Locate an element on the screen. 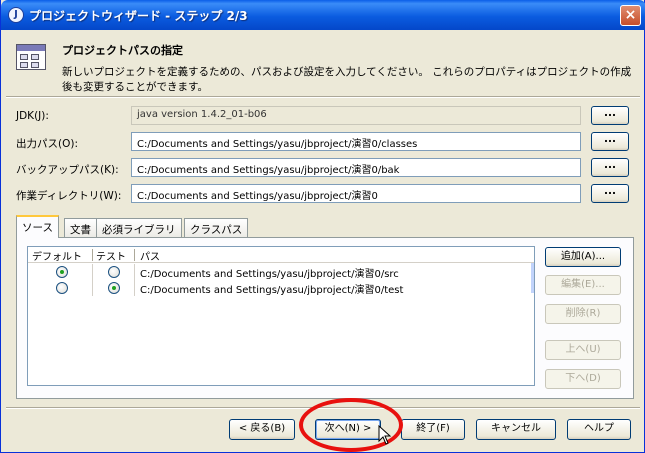 Image resolution: width=645 pixels, height=453 pixels. tab-docs: 文書 is located at coordinates (80, 227).